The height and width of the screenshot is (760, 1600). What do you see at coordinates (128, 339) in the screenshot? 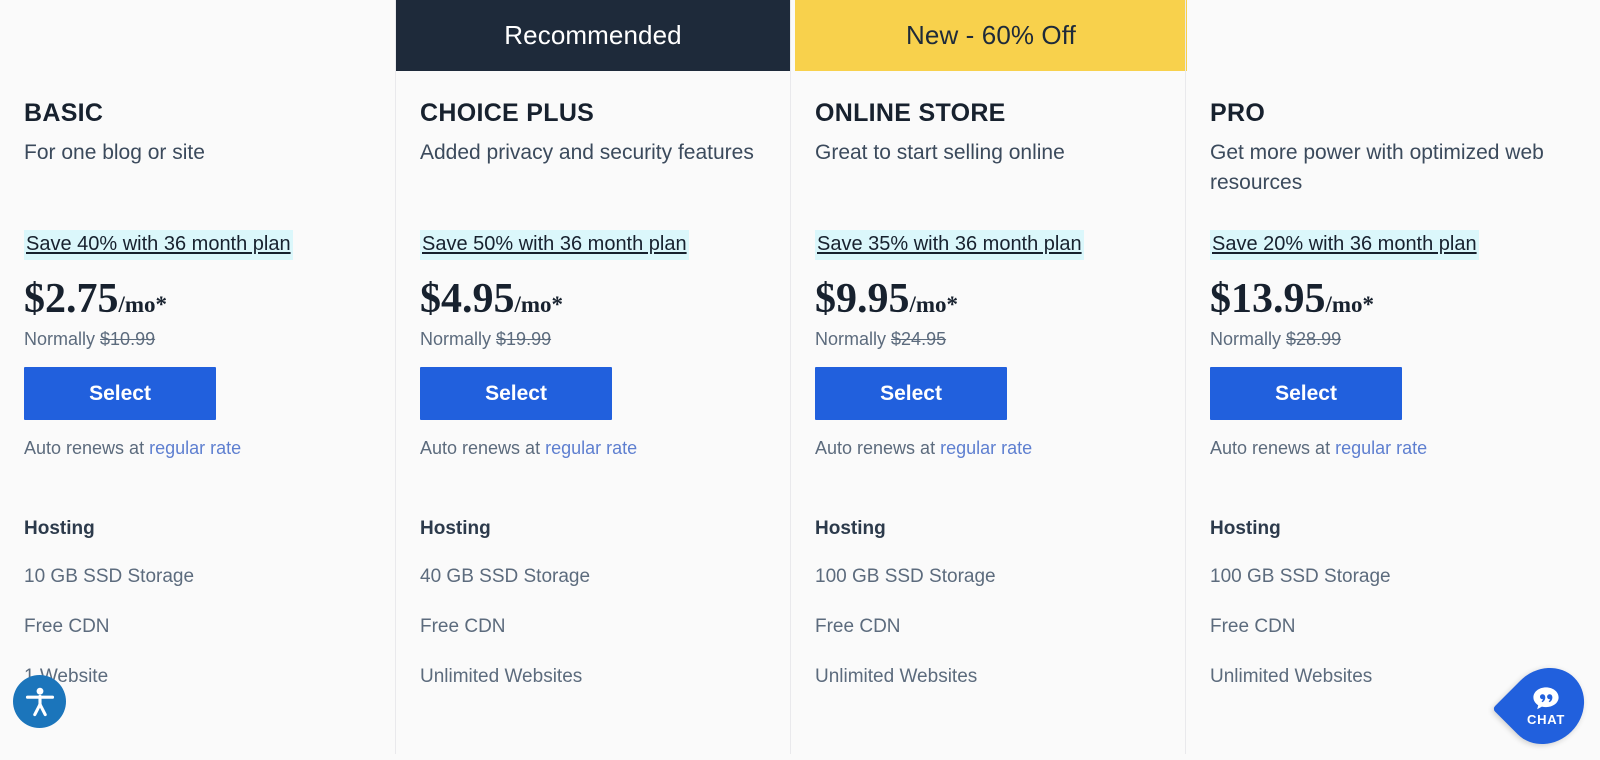
I see `normally-amount: $10.99` at bounding box center [128, 339].